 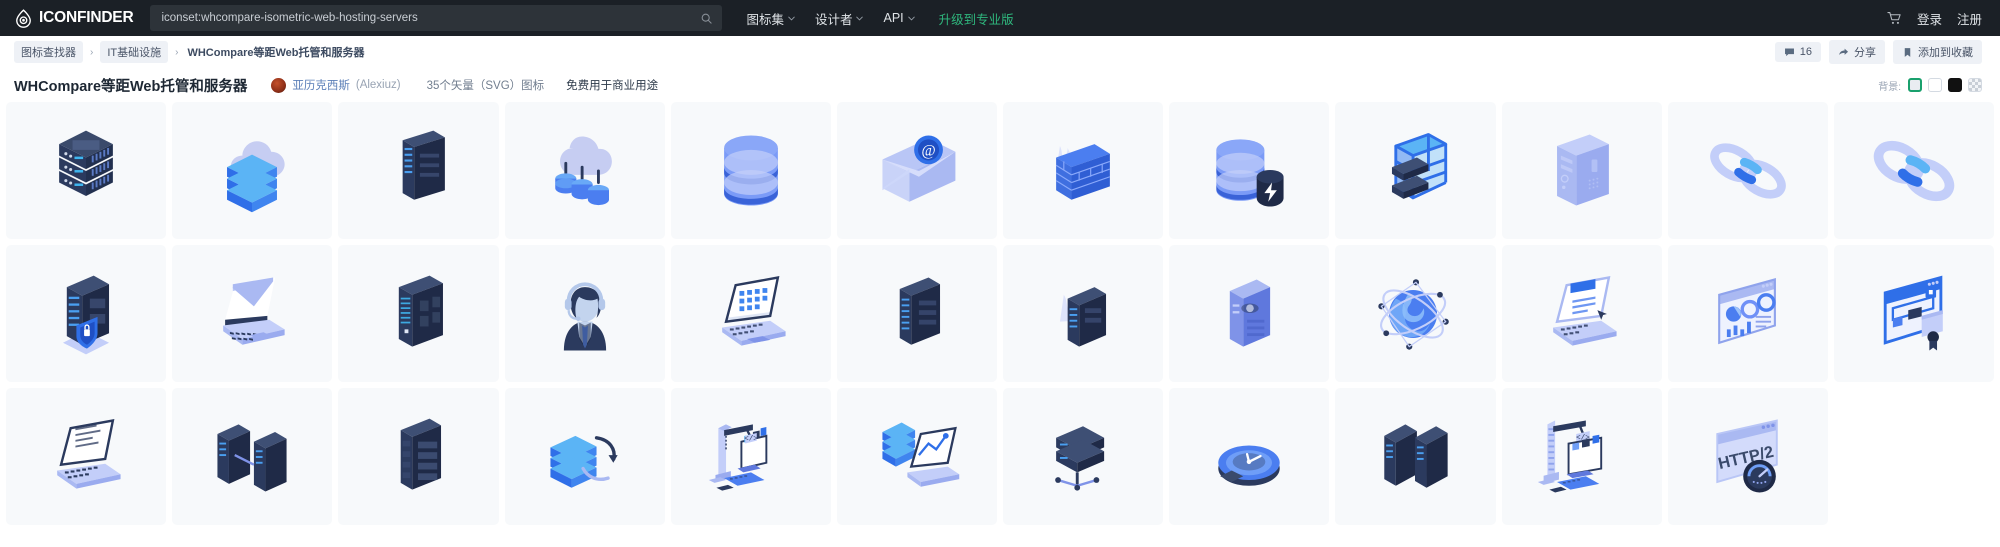 I want to click on server-fire-icon, so click(x=1083, y=316).